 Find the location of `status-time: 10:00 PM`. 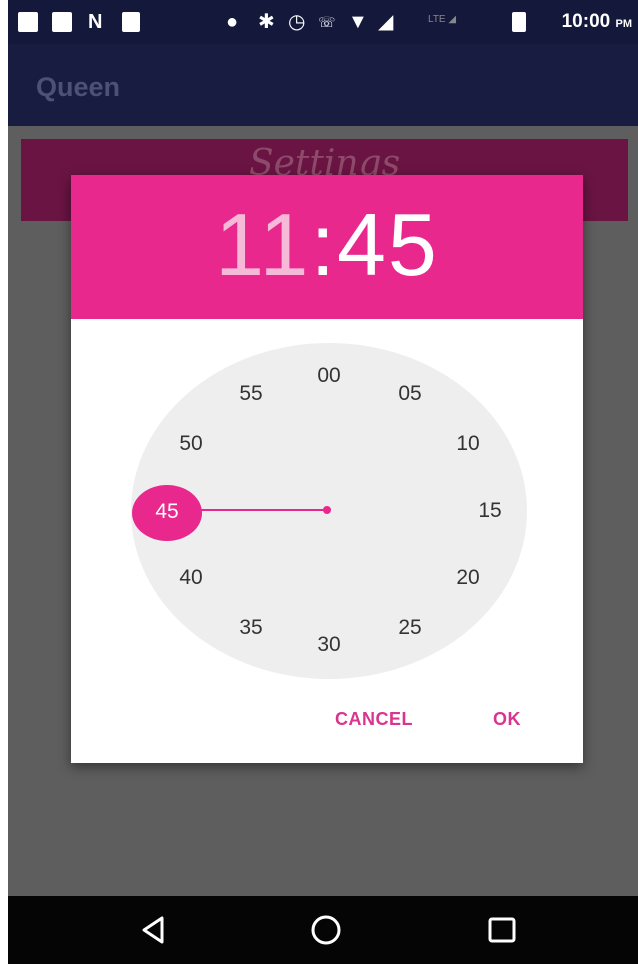

status-time: 10:00 PM is located at coordinates (596, 21).